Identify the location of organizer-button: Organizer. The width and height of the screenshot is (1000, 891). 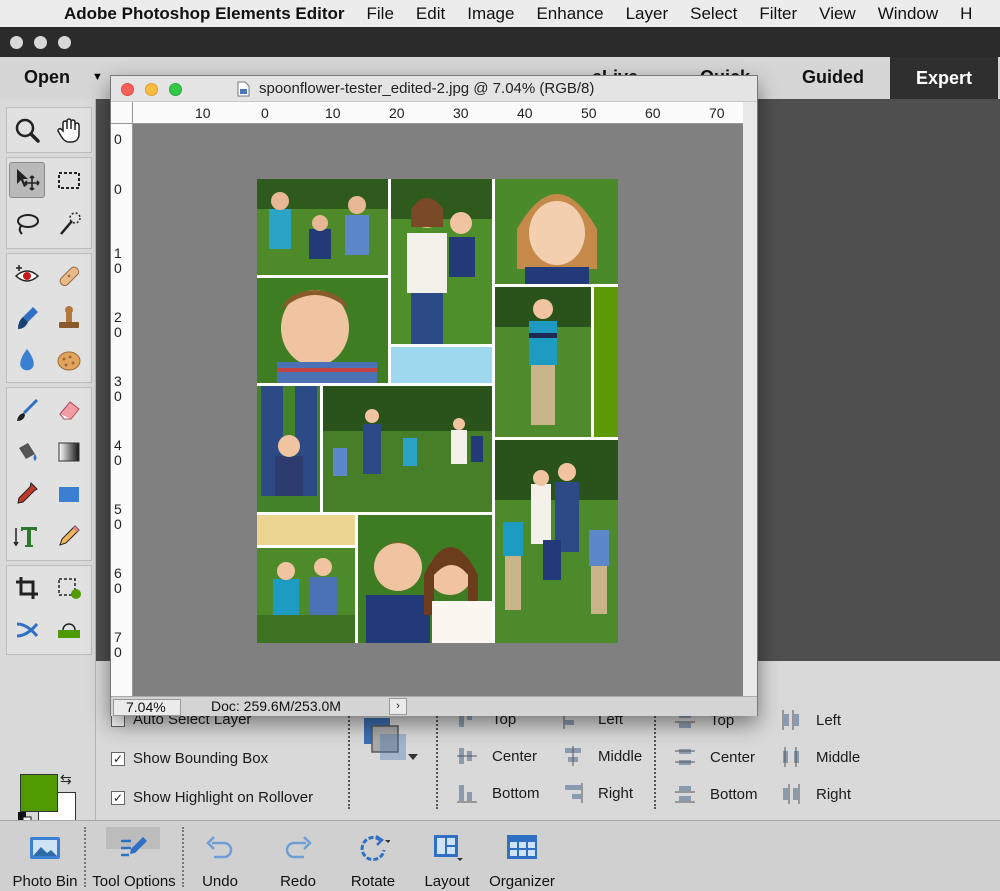
(522, 856).